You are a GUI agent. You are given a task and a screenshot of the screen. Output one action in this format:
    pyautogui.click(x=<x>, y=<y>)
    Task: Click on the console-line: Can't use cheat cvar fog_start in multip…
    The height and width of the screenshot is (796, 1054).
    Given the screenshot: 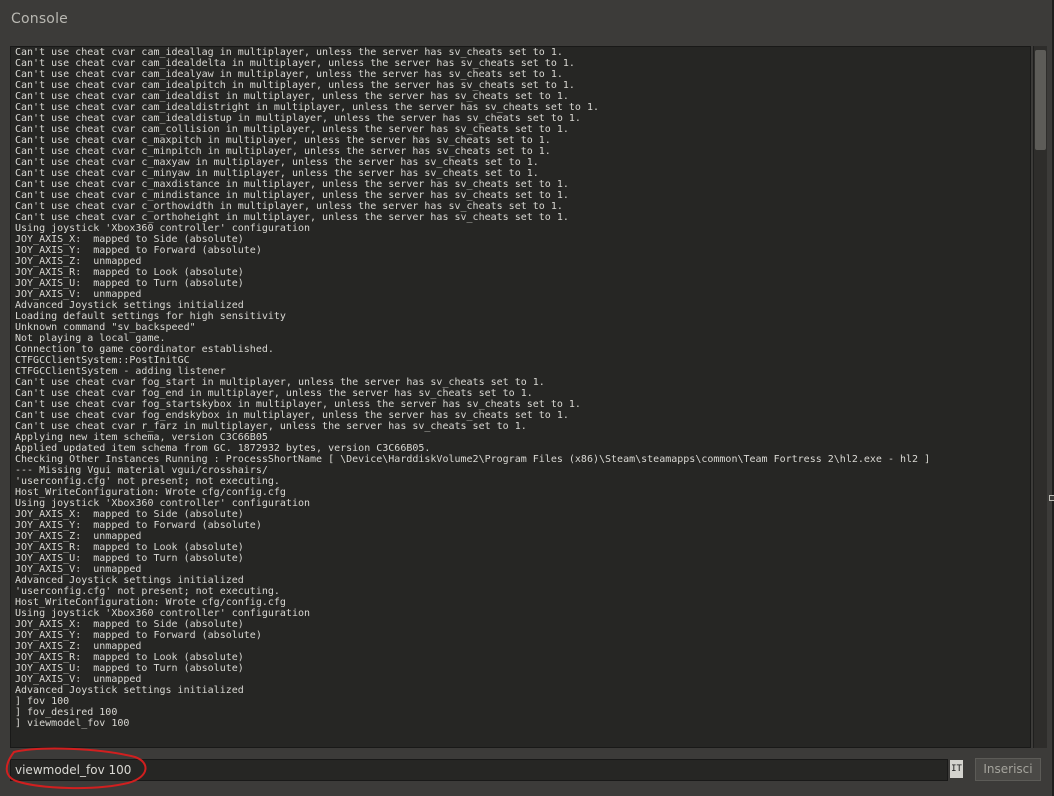 What is the action you would take?
    pyautogui.click(x=280, y=382)
    